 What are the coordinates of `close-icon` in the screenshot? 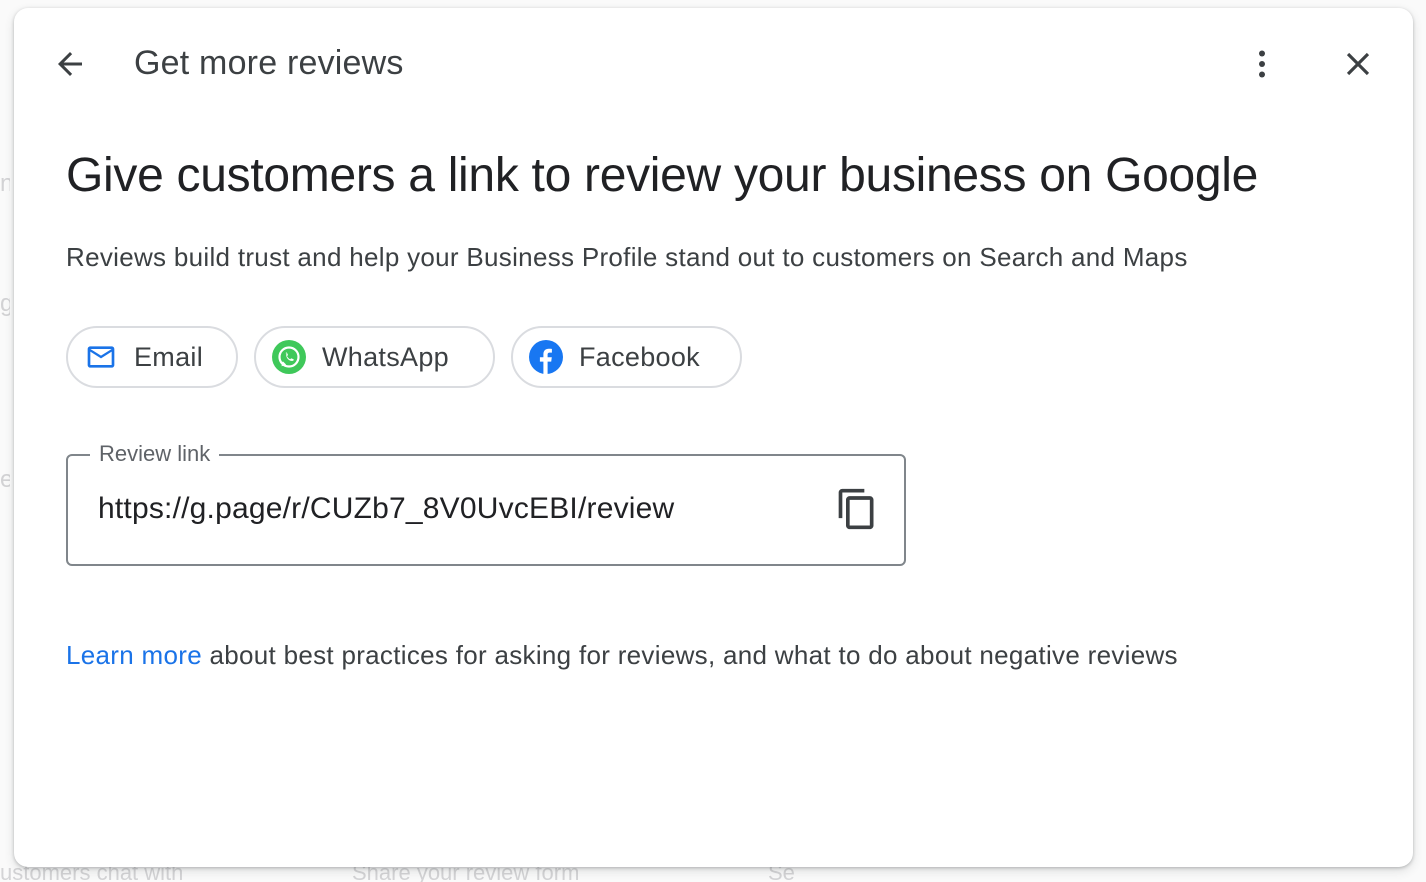 It's located at (1358, 64).